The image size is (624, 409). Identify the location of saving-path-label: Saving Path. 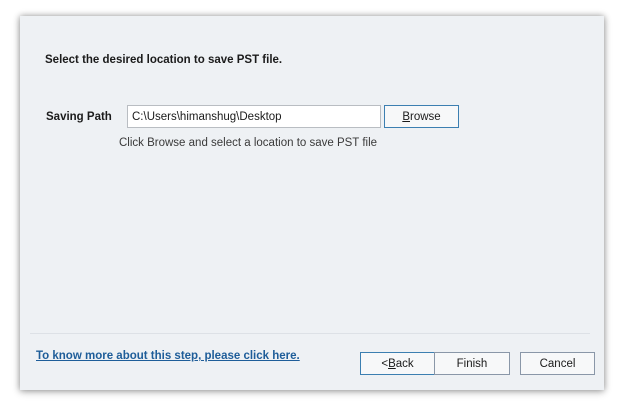
(79, 117).